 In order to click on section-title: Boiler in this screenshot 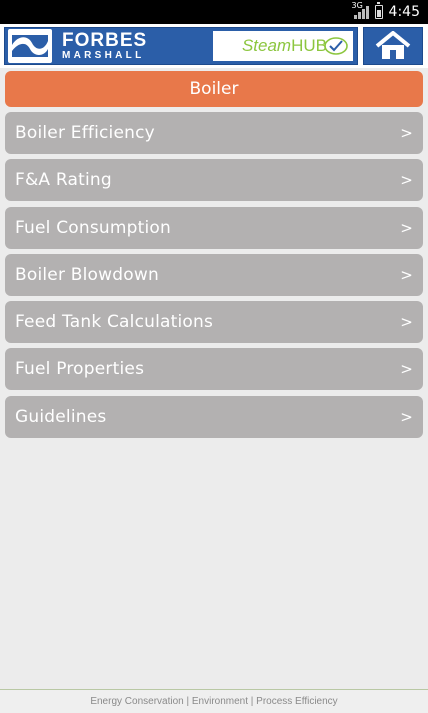, I will do `click(214, 89)`.